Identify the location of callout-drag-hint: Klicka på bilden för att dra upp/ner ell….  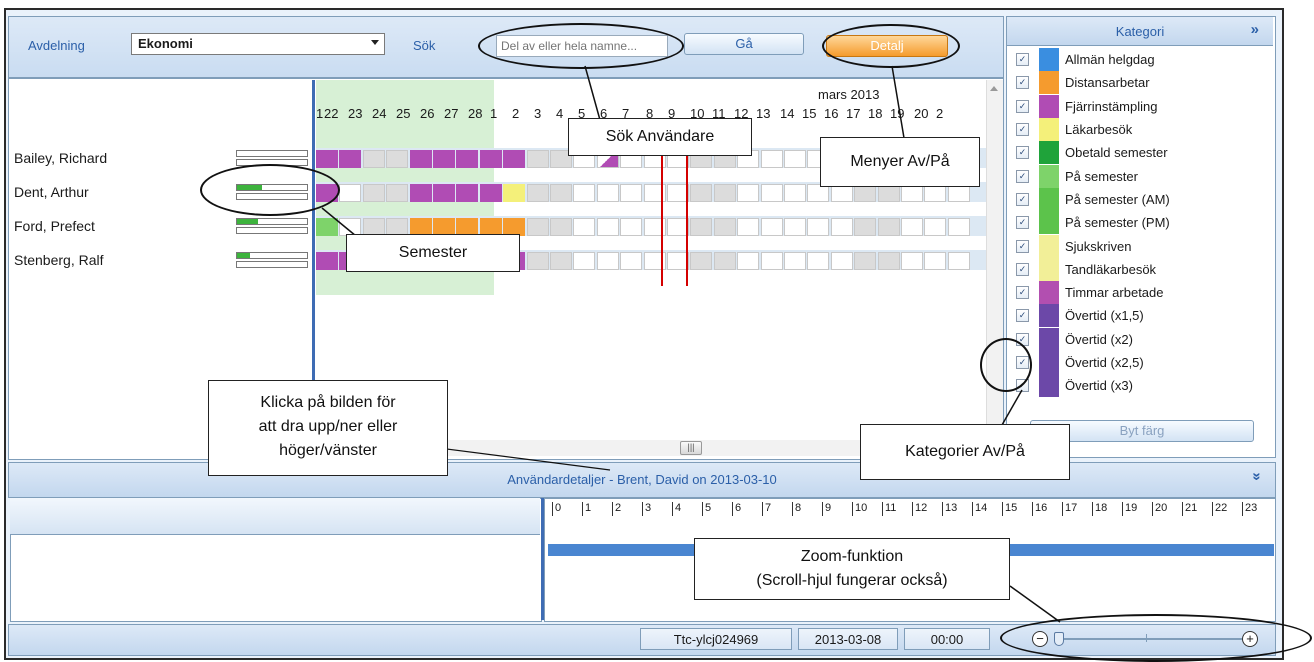
(328, 428).